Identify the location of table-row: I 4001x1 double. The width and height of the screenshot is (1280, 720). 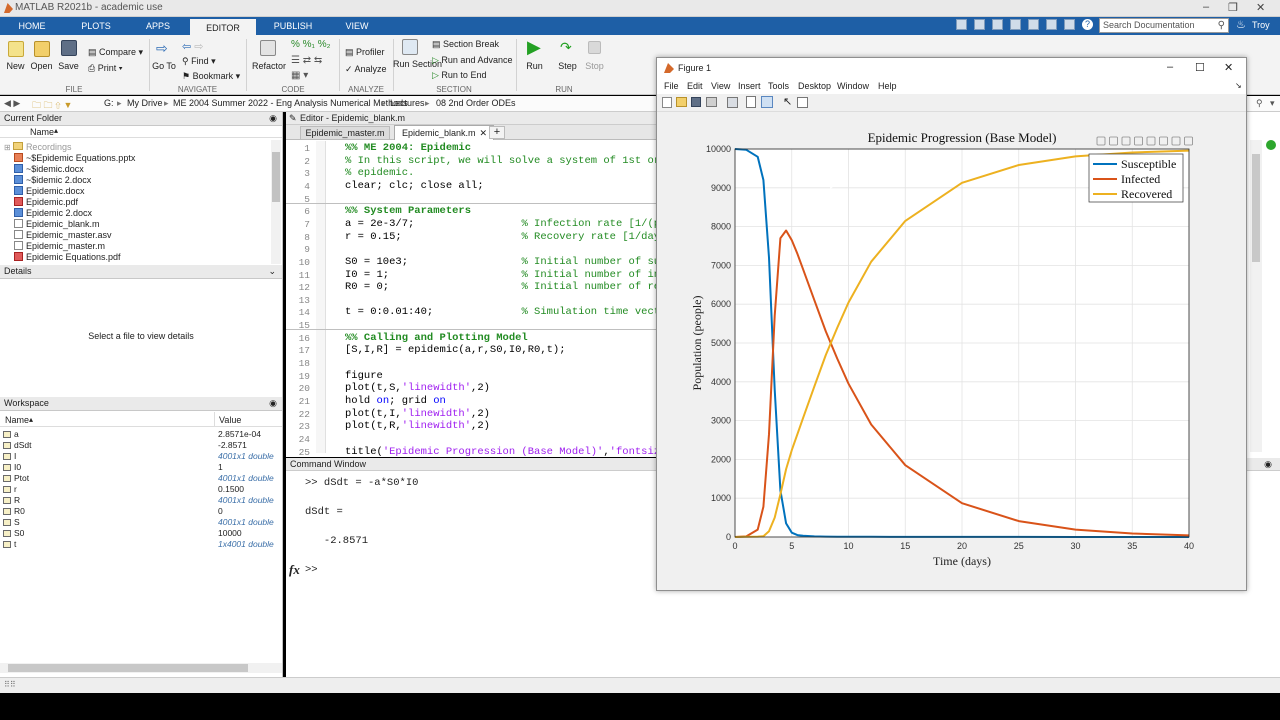
(139, 456).